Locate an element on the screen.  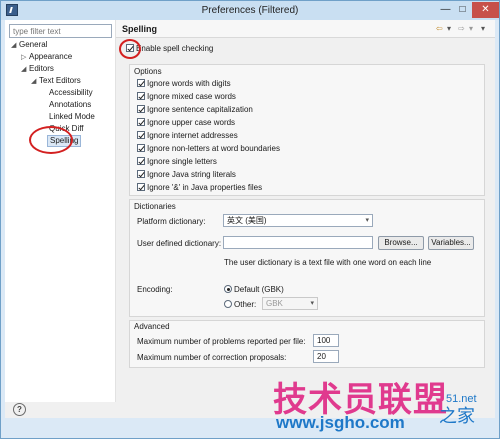
platform-dictionary-select: 英文 (美国) ▾ is located at coordinates (298, 220).